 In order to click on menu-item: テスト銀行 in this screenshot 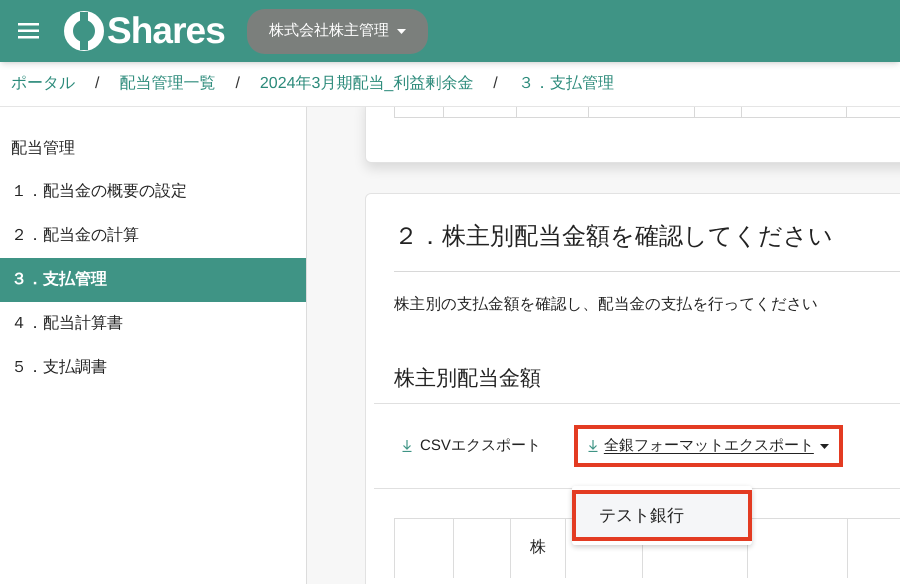, I will do `click(662, 515)`.